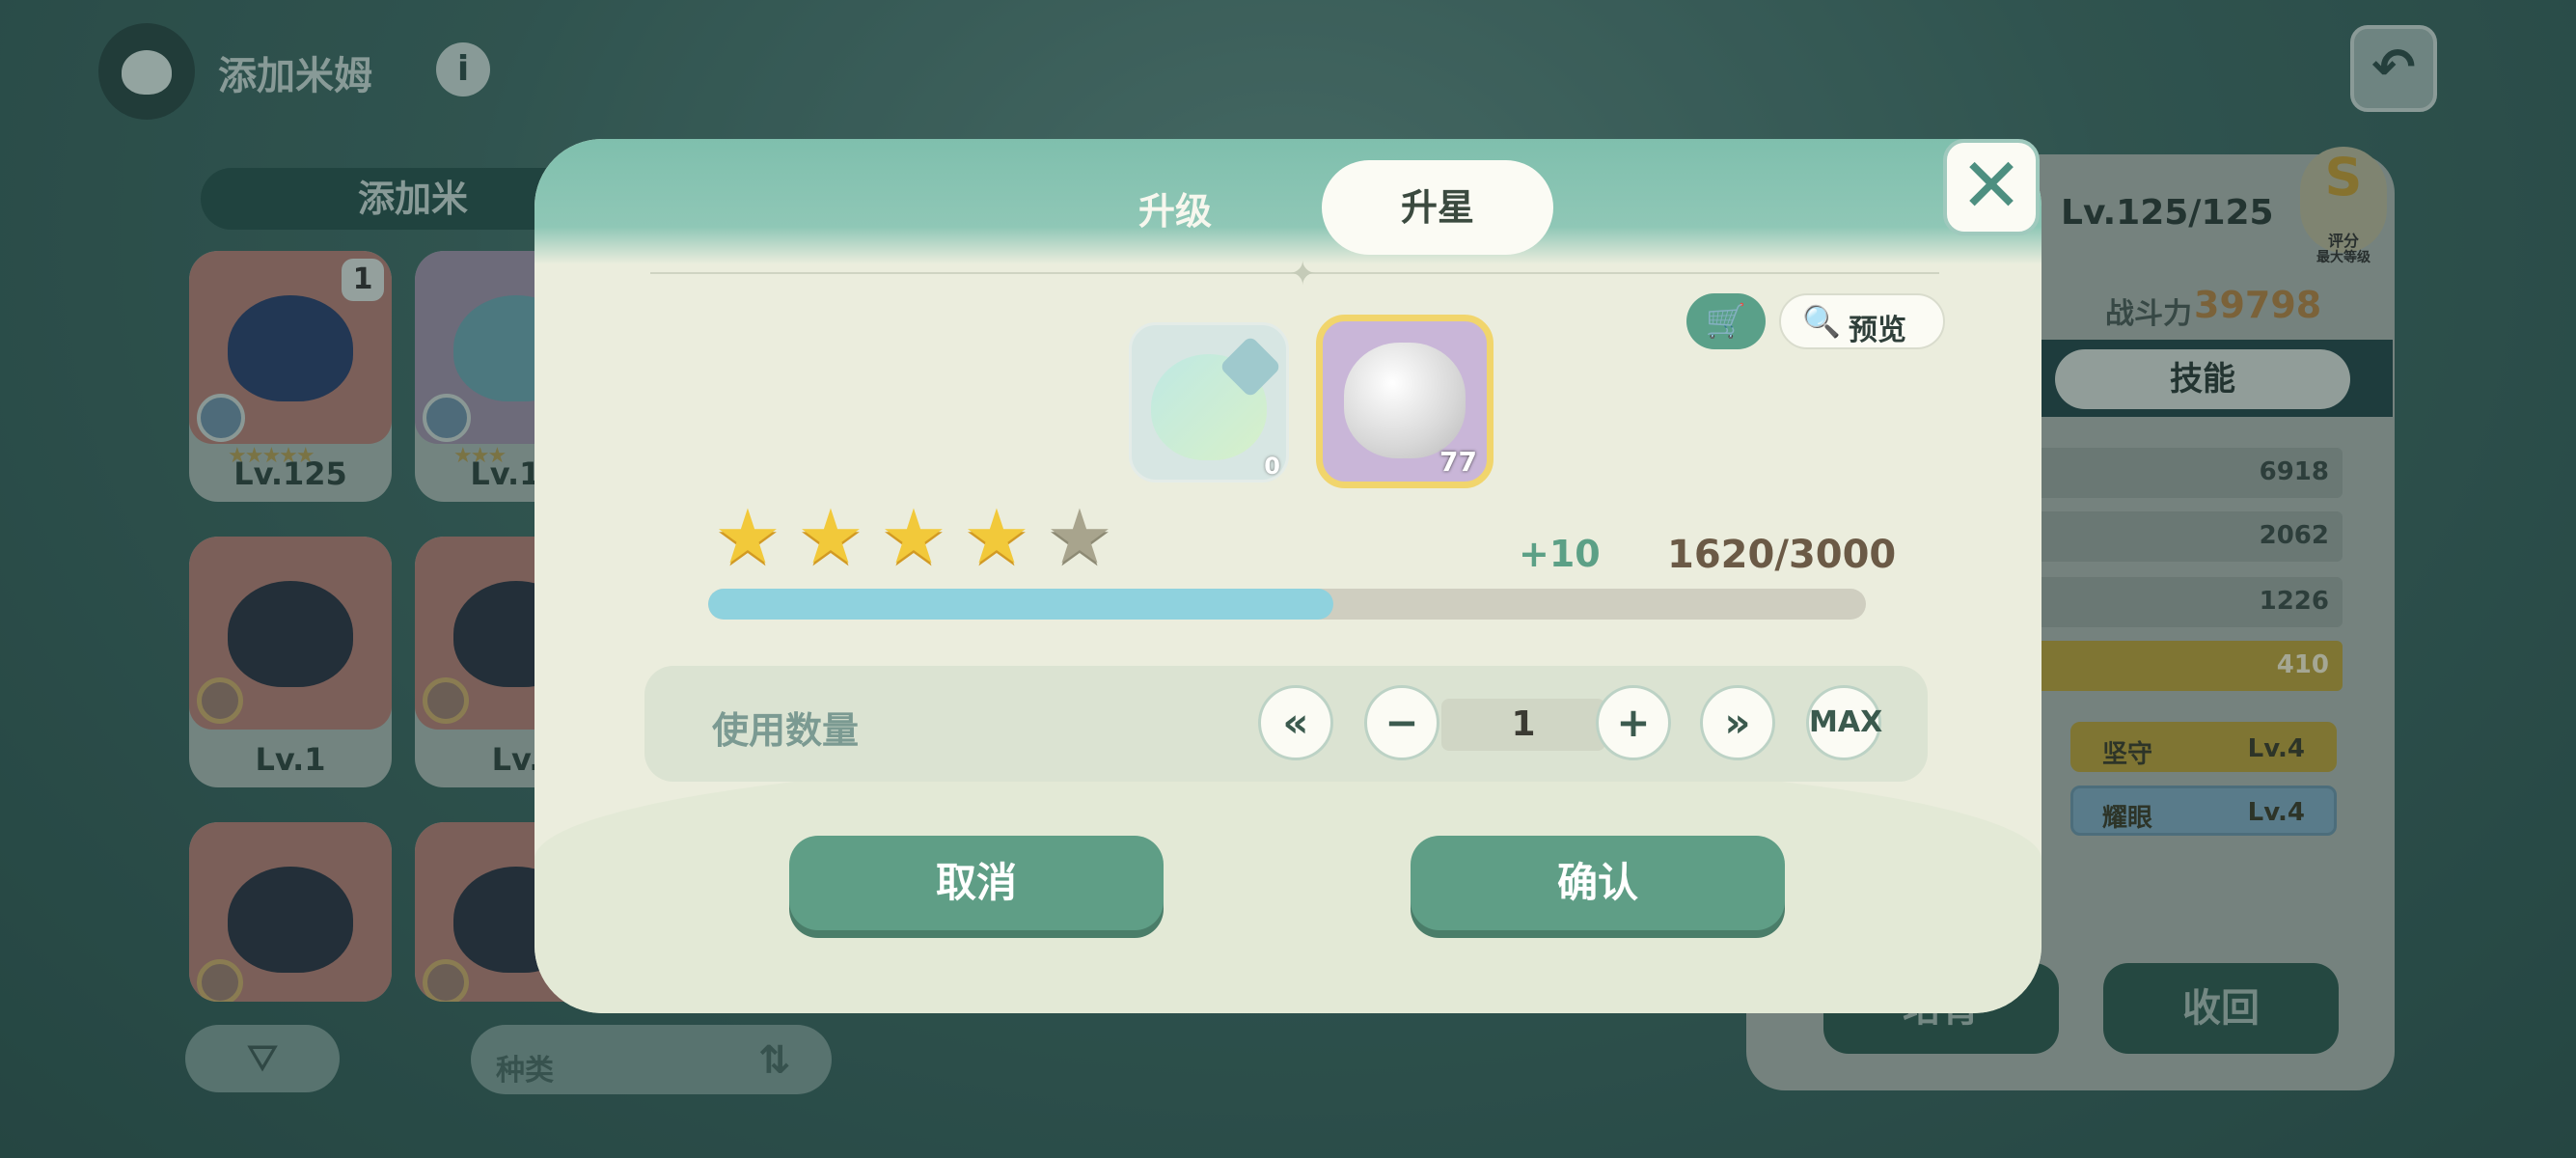 This screenshot has height=1158, width=2576. I want to click on star-progress-bar, so click(1287, 604).